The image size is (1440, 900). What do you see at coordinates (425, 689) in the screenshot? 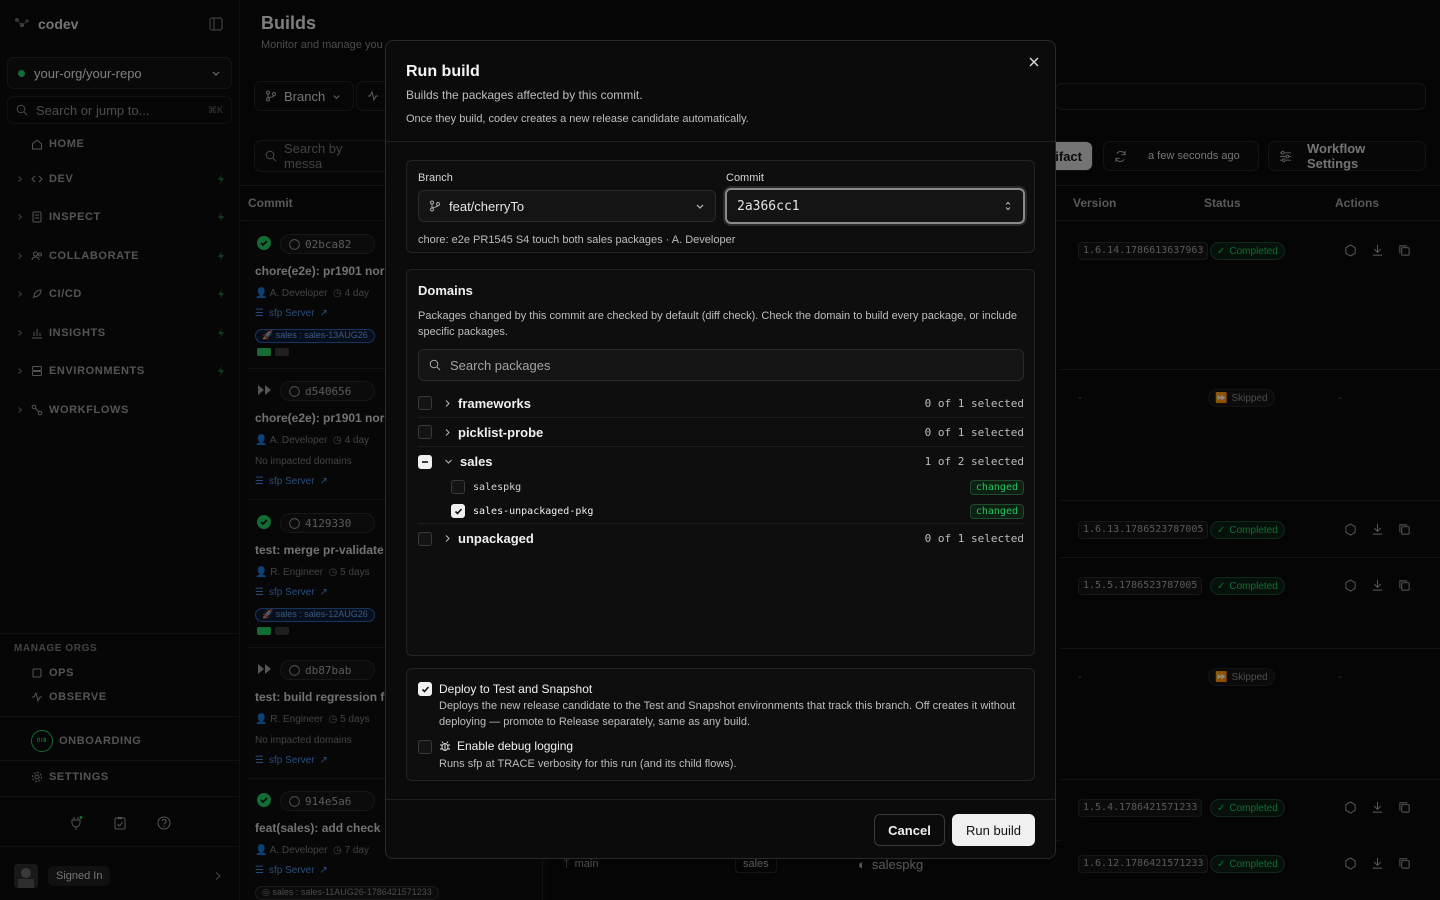
I see `deploy-checkbox` at bounding box center [425, 689].